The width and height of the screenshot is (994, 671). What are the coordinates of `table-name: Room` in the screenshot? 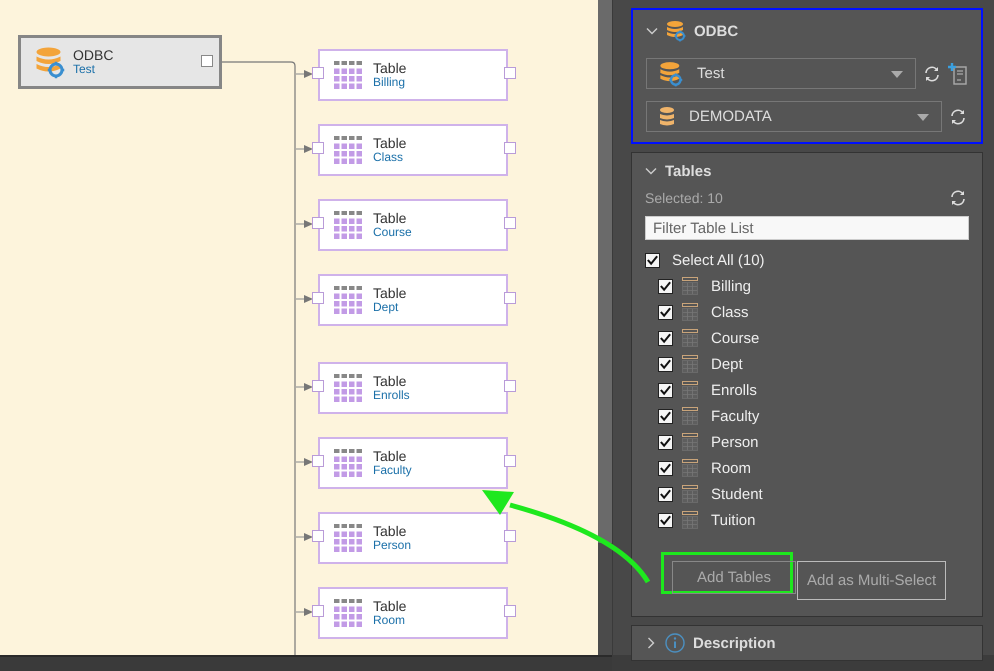 It's located at (731, 468).